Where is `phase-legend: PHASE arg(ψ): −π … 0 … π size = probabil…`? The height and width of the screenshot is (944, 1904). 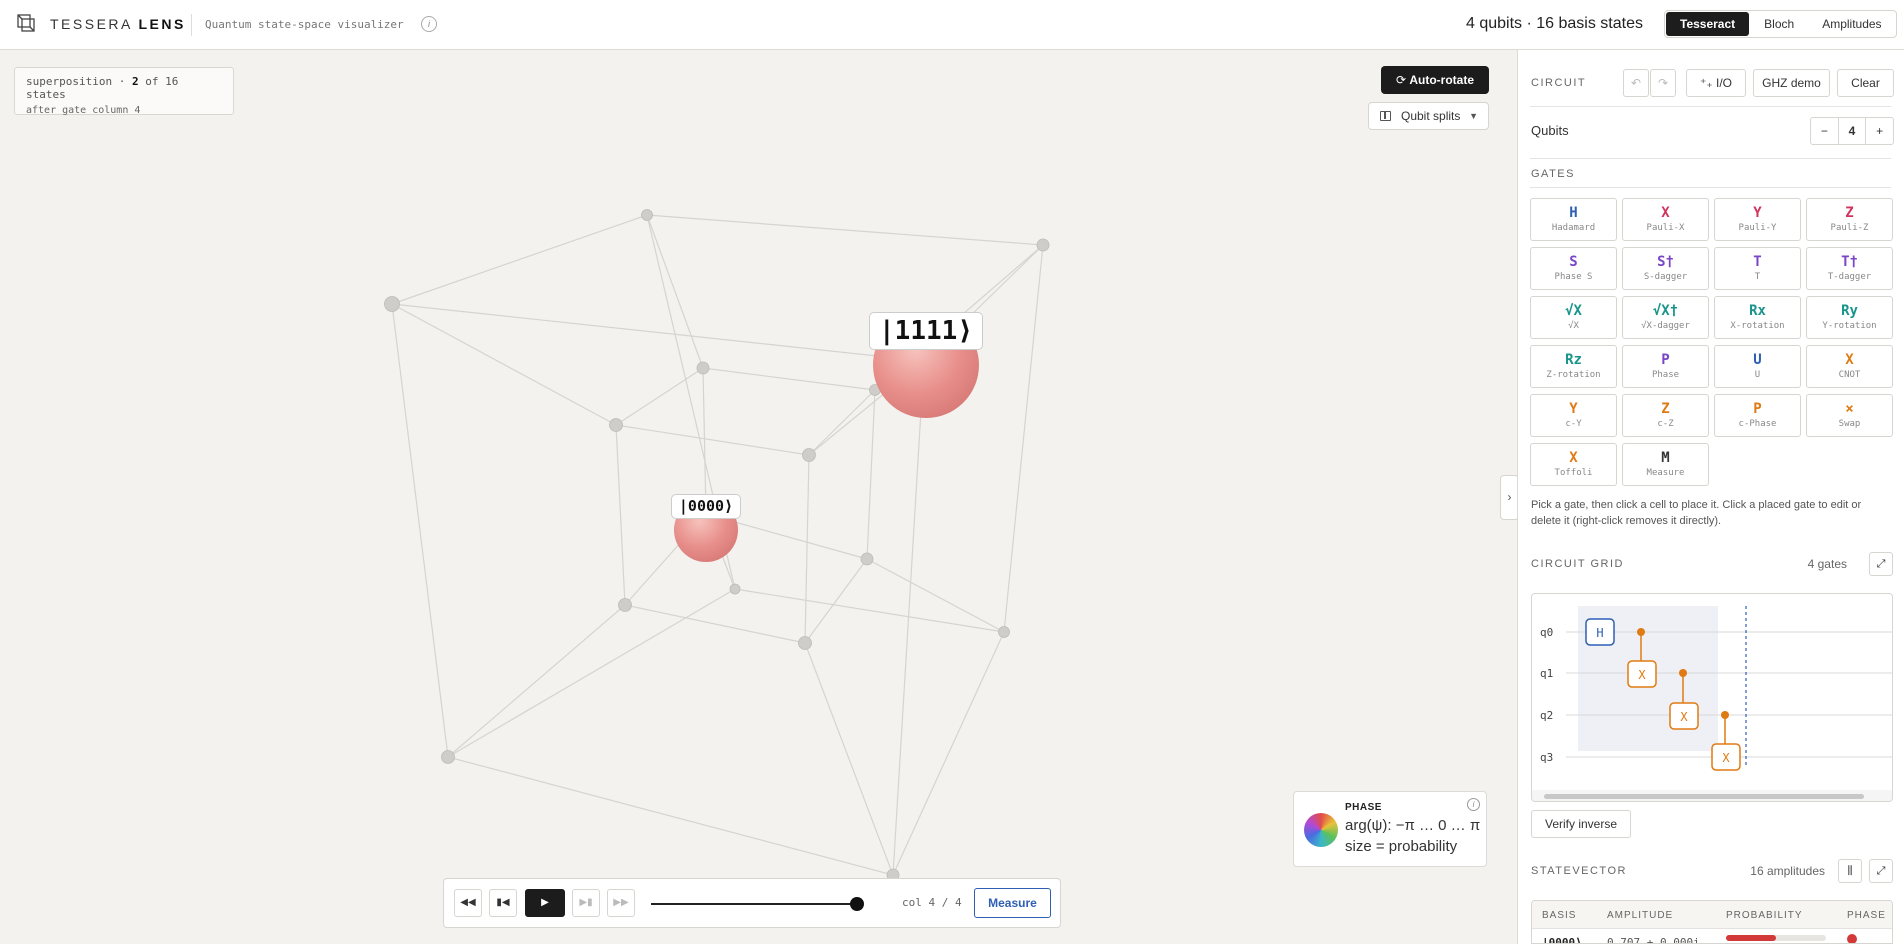
phase-legend: PHASE arg(ψ): −π … 0 … π size = probabil… is located at coordinates (1390, 829).